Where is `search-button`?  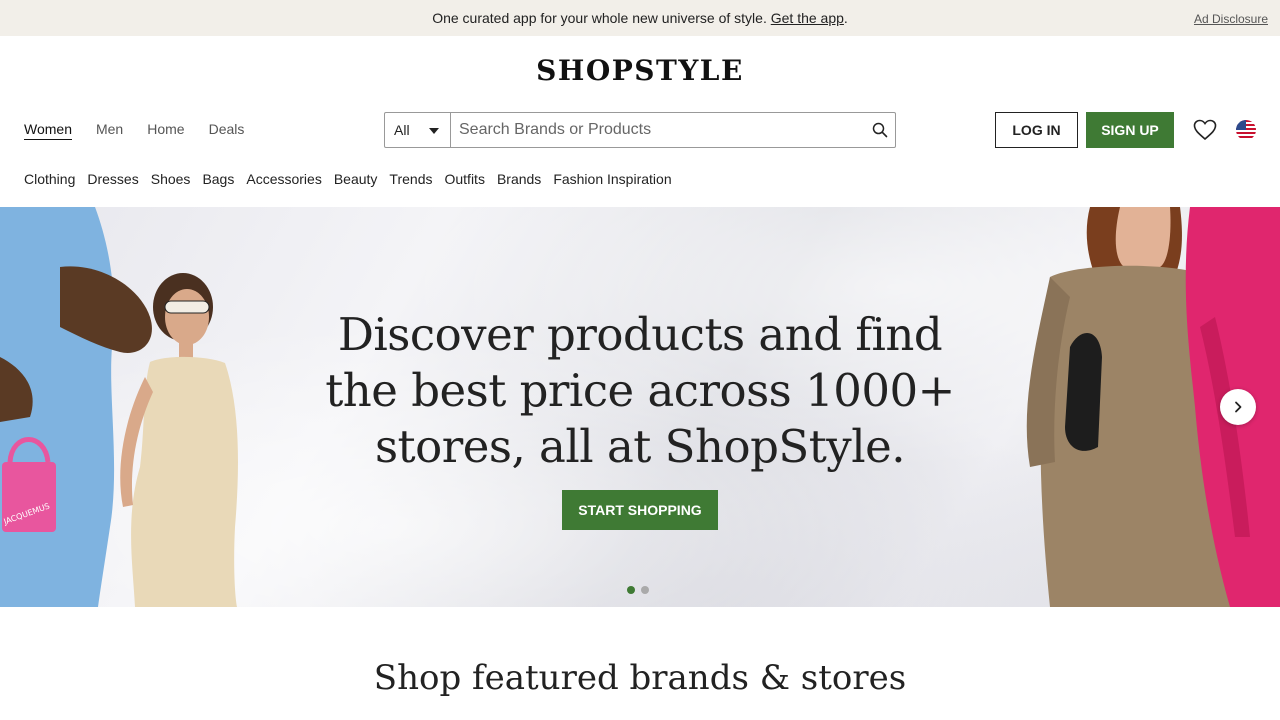 search-button is located at coordinates (880, 130).